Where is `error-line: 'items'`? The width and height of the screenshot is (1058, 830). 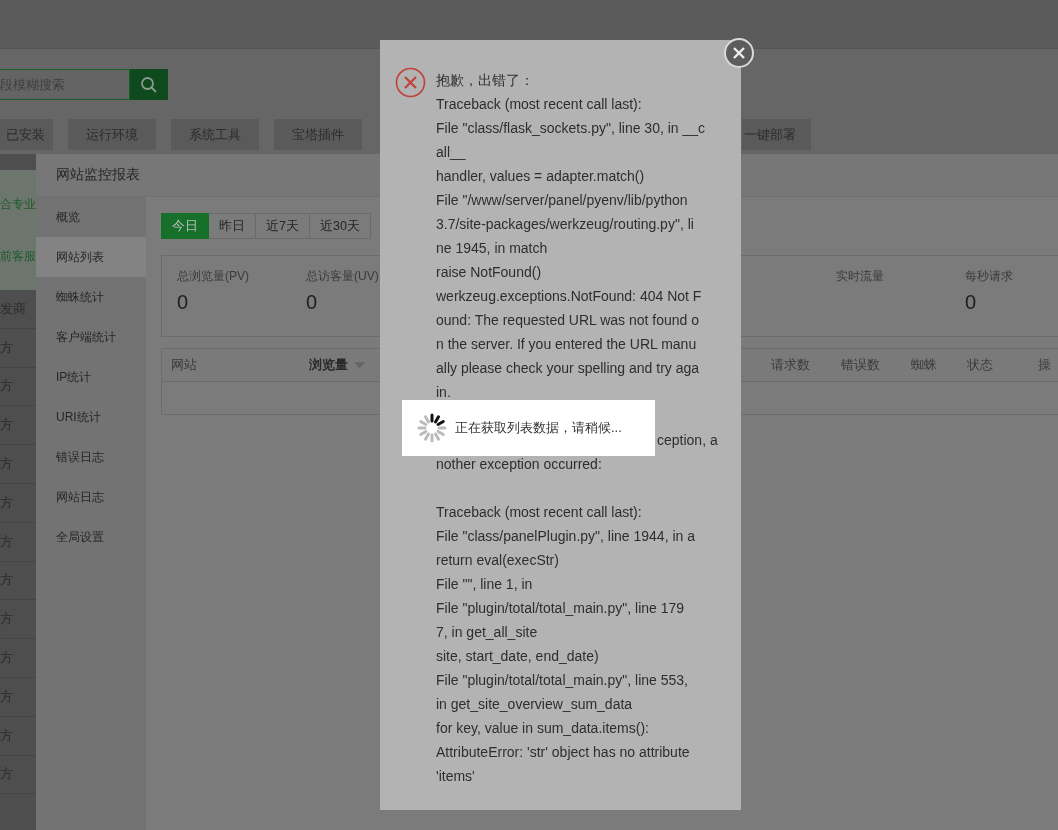
error-line: 'items' is located at coordinates (455, 776).